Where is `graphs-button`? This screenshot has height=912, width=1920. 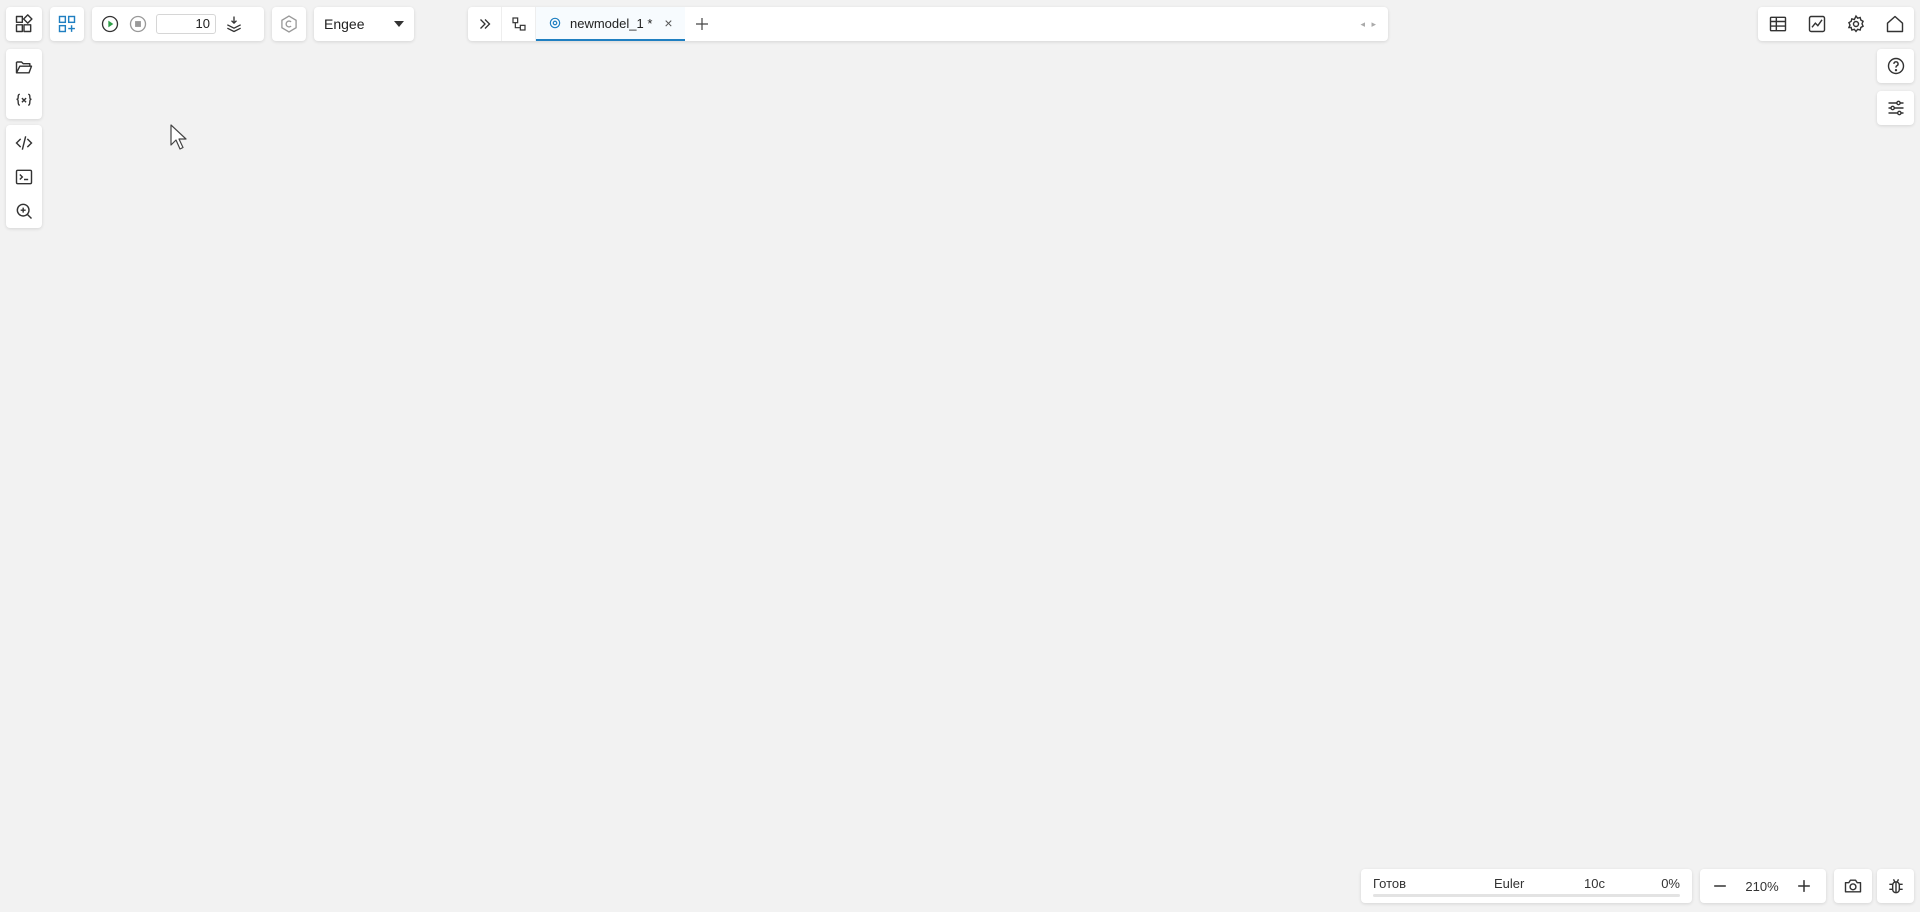
graphs-button is located at coordinates (1816, 24).